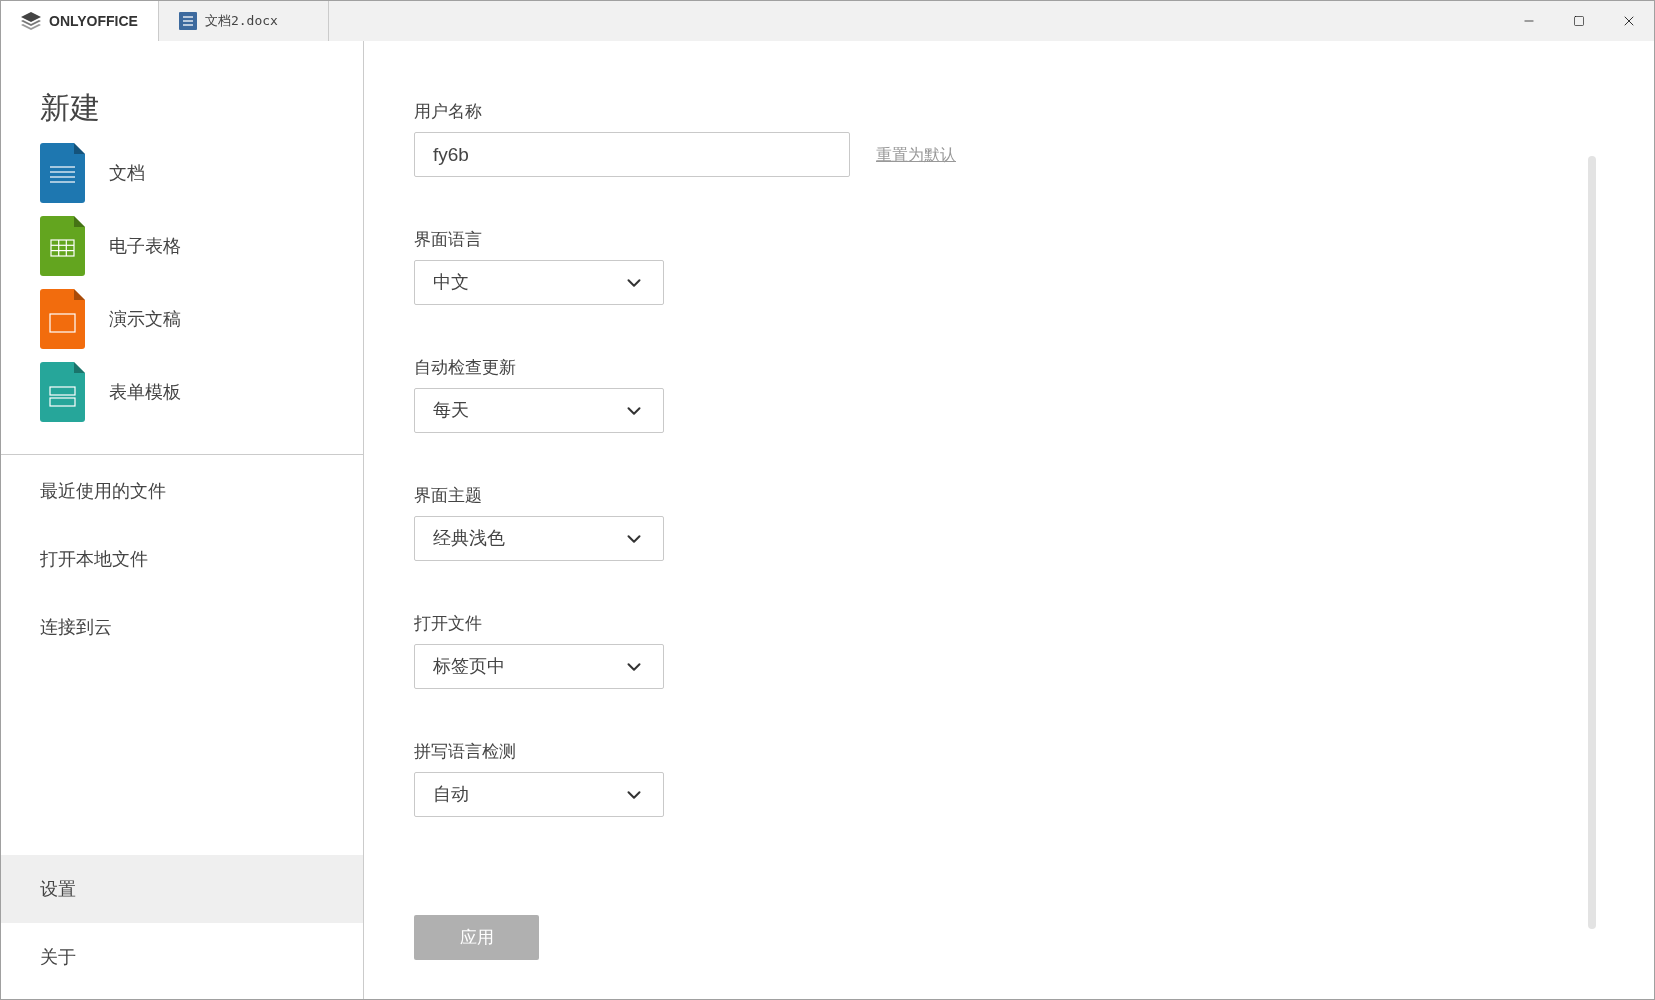 This screenshot has height=1000, width=1655. Describe the element at coordinates (1592, 542) in the screenshot. I see `scrollbar` at that location.